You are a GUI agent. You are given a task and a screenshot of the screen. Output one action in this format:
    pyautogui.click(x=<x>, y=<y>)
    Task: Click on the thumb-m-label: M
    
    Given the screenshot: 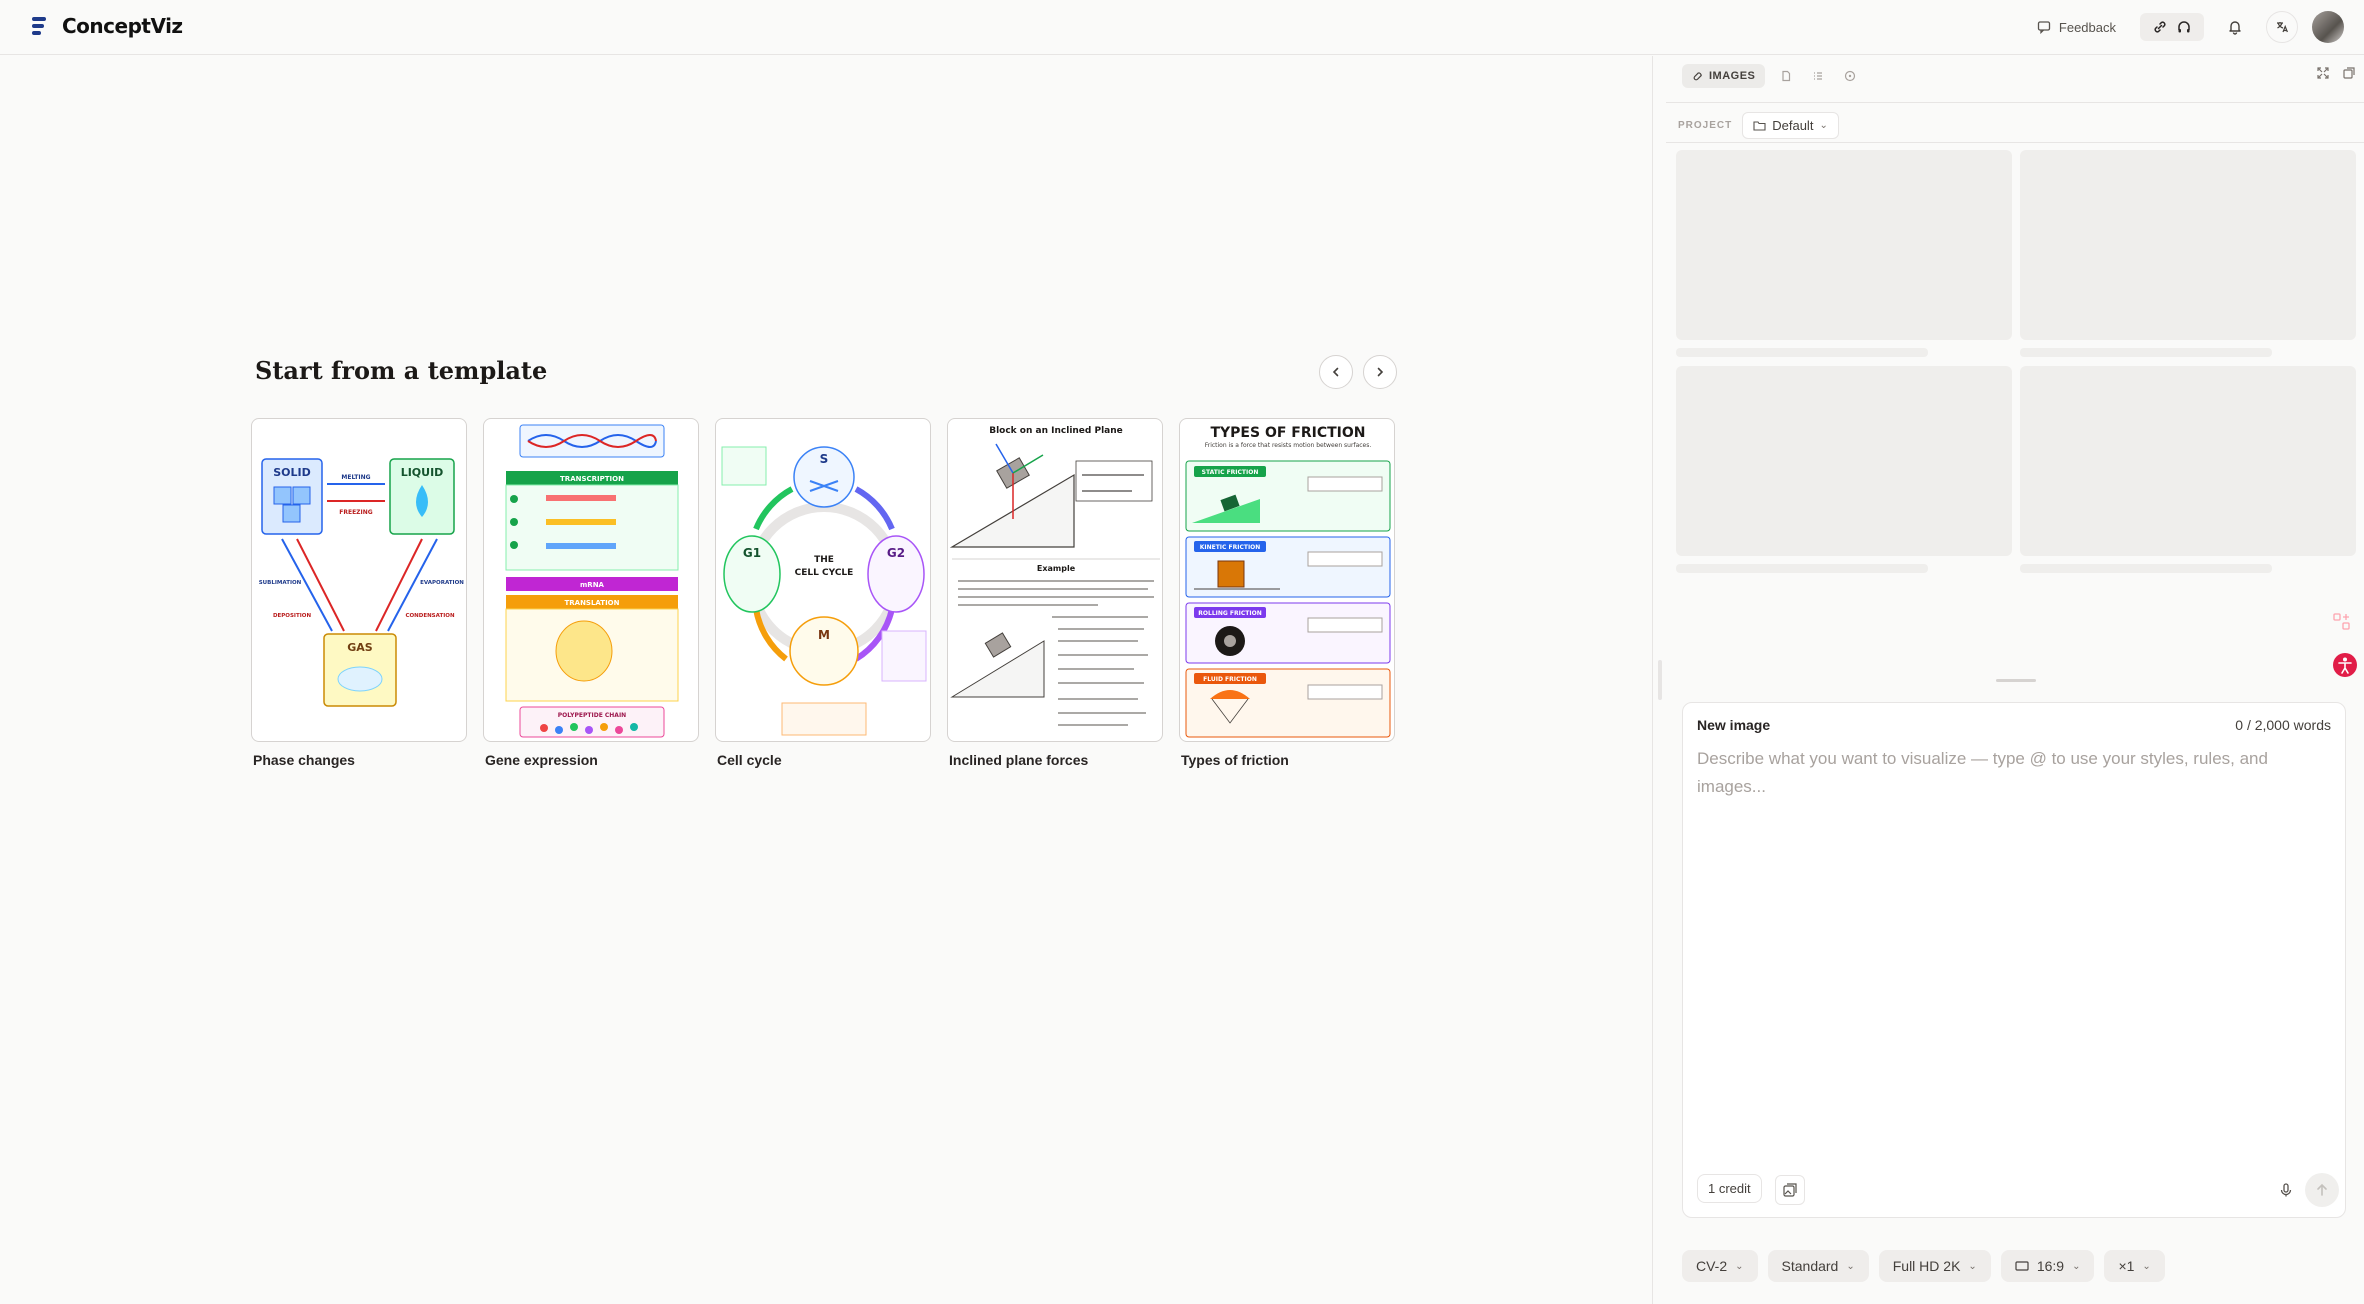 What is the action you would take?
    pyautogui.click(x=824, y=635)
    